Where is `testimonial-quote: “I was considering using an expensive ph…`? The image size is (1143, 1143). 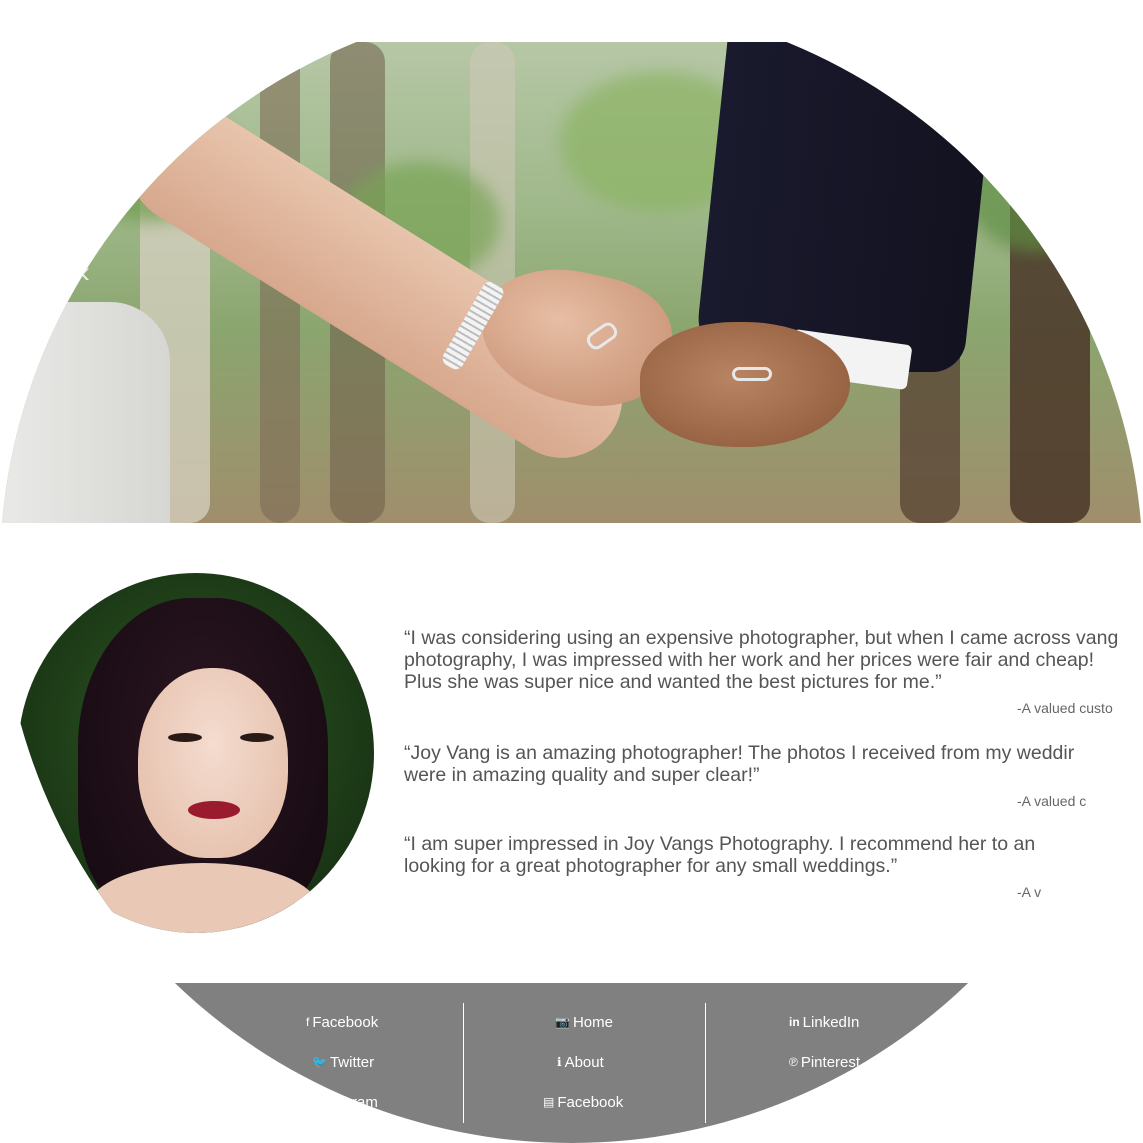
testimonial-quote: “I was considering using an expensive ph… is located at coordinates (761, 660).